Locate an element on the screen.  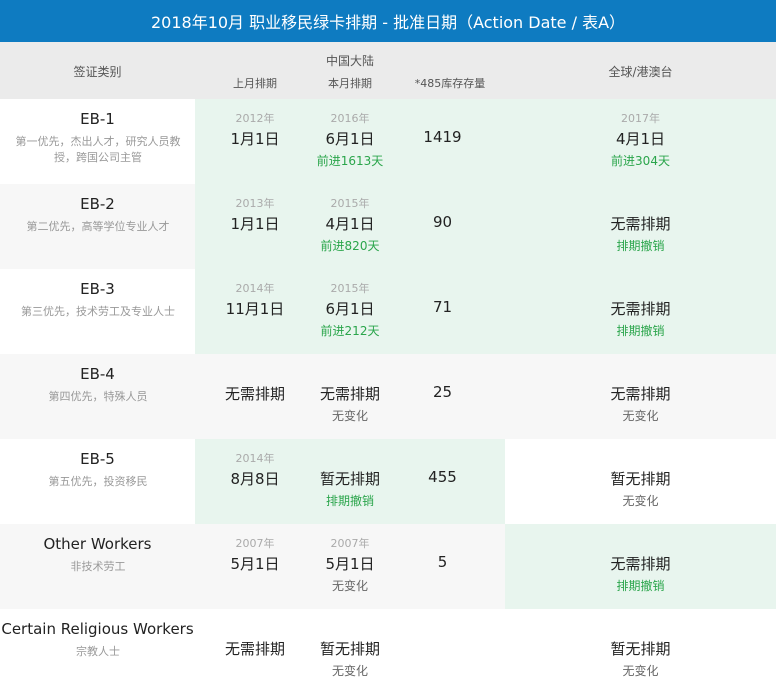
stock-cell: 5 is located at coordinates (442, 566).